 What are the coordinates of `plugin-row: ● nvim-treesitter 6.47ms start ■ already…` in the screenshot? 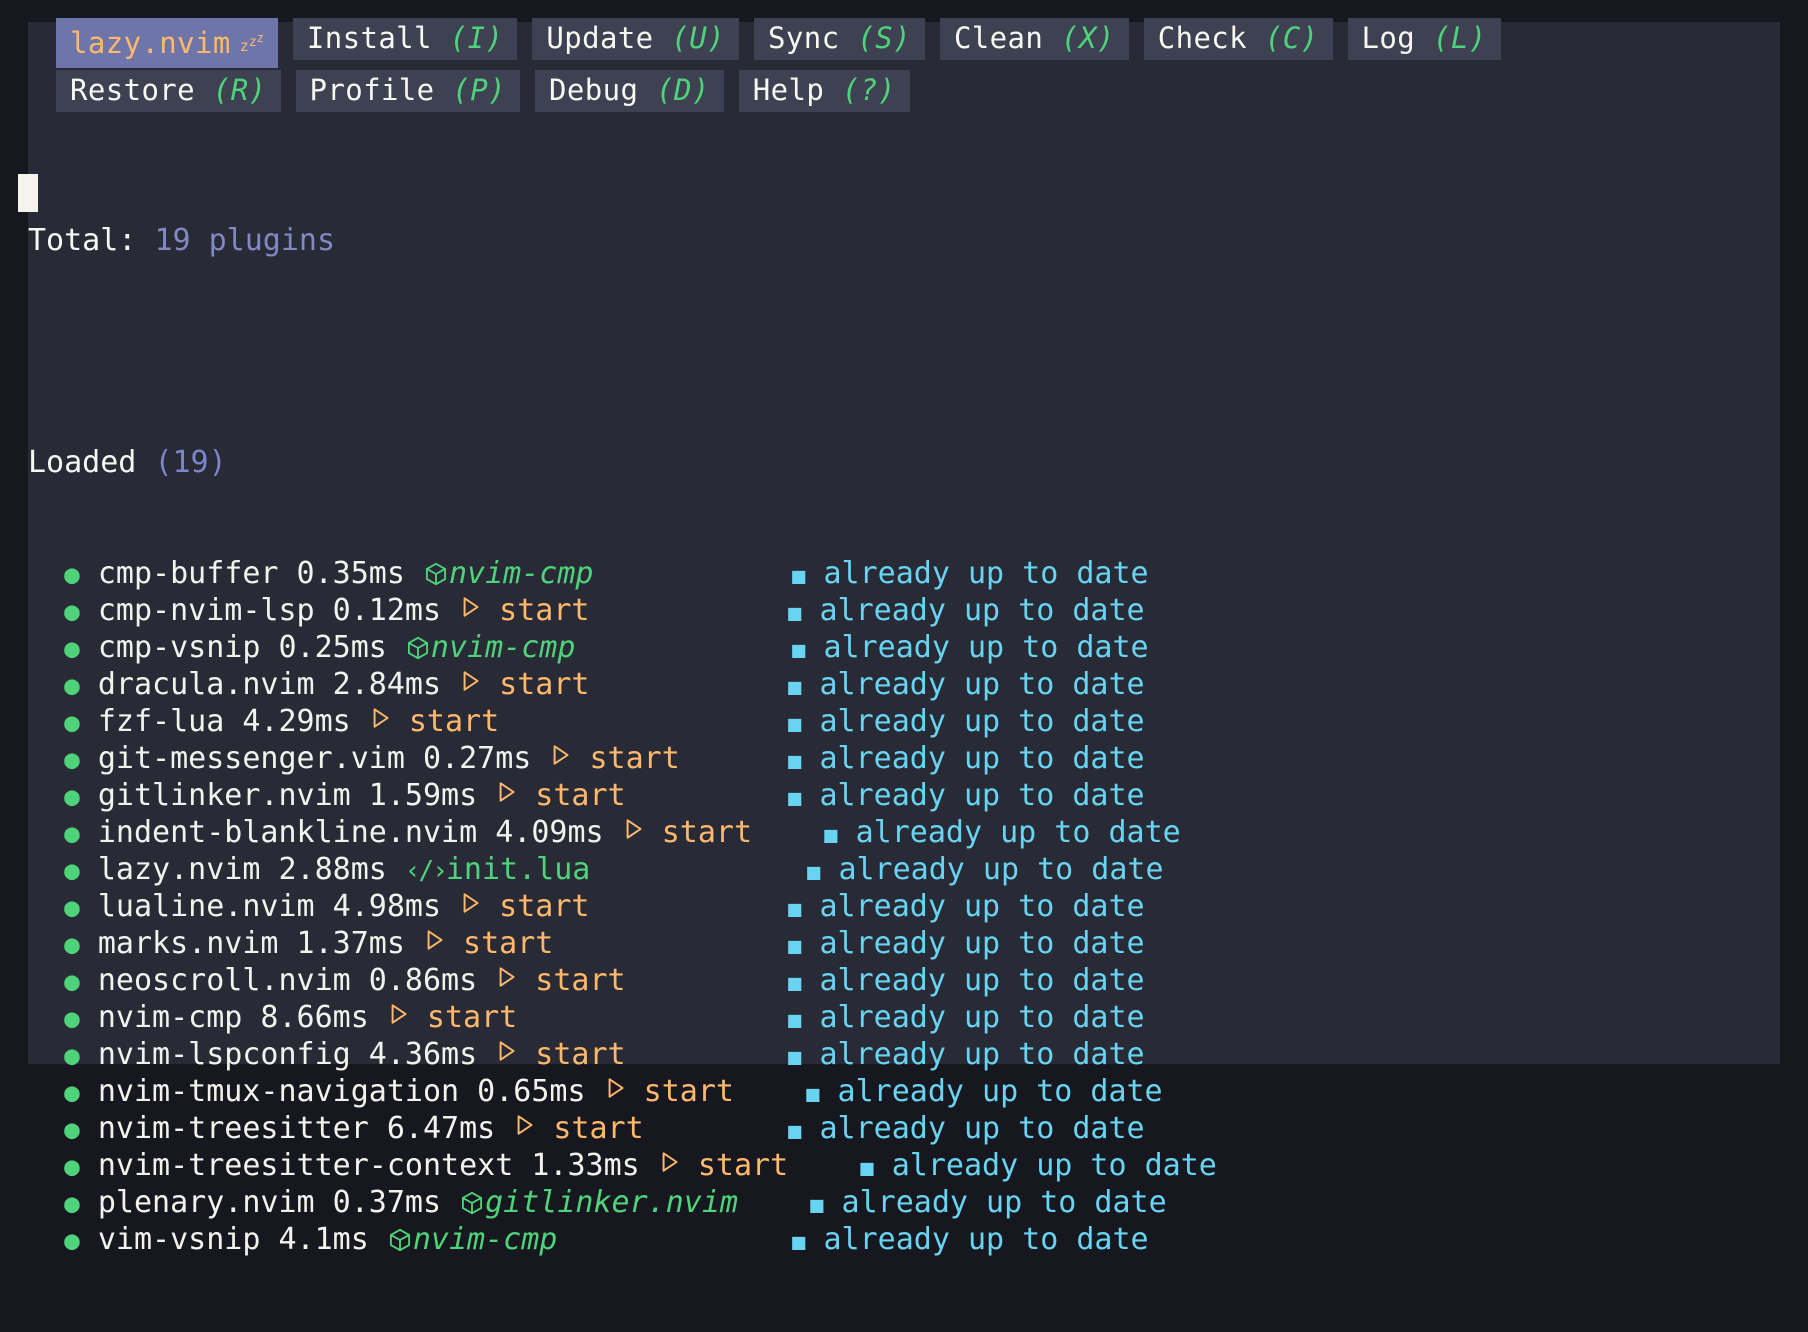 It's located at (878, 1128).